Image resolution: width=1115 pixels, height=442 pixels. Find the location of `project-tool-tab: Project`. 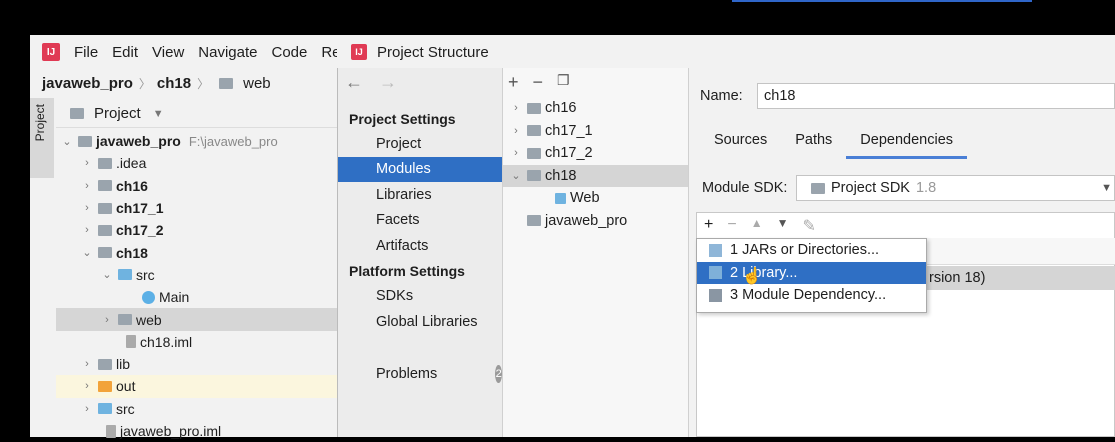

project-tool-tab: Project is located at coordinates (42, 138).